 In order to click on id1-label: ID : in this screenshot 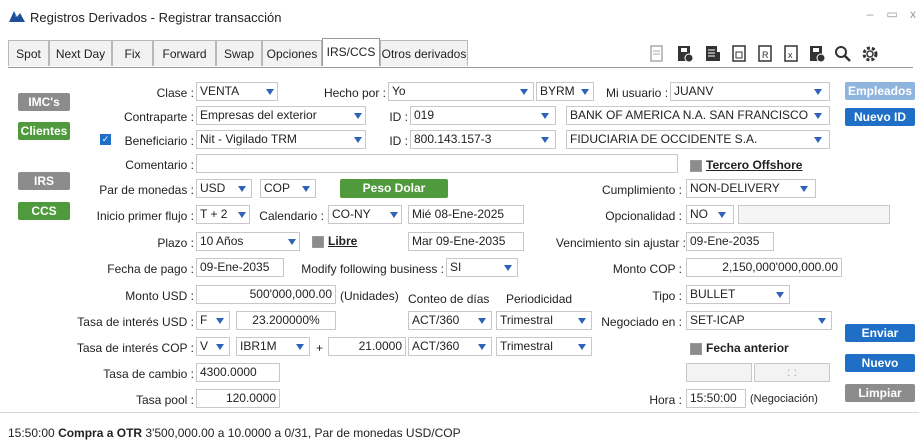, I will do `click(398, 117)`.